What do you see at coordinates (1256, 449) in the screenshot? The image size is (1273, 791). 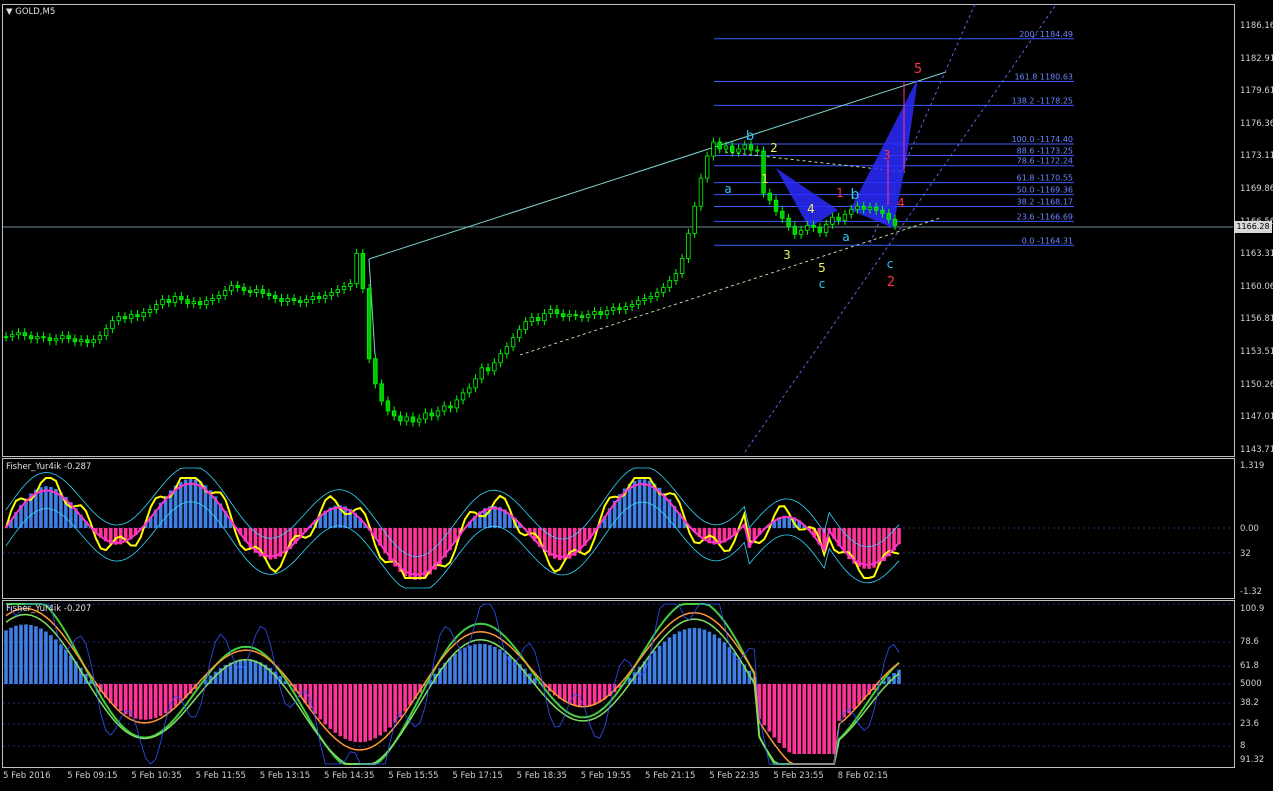 I see `price-scale-label: 1143.71` at bounding box center [1256, 449].